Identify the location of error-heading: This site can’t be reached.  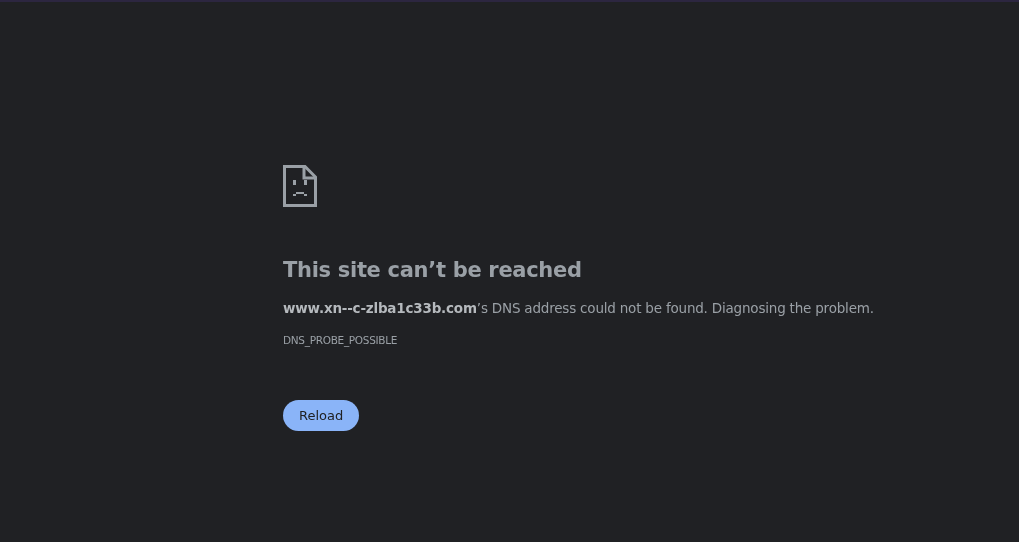
(432, 270).